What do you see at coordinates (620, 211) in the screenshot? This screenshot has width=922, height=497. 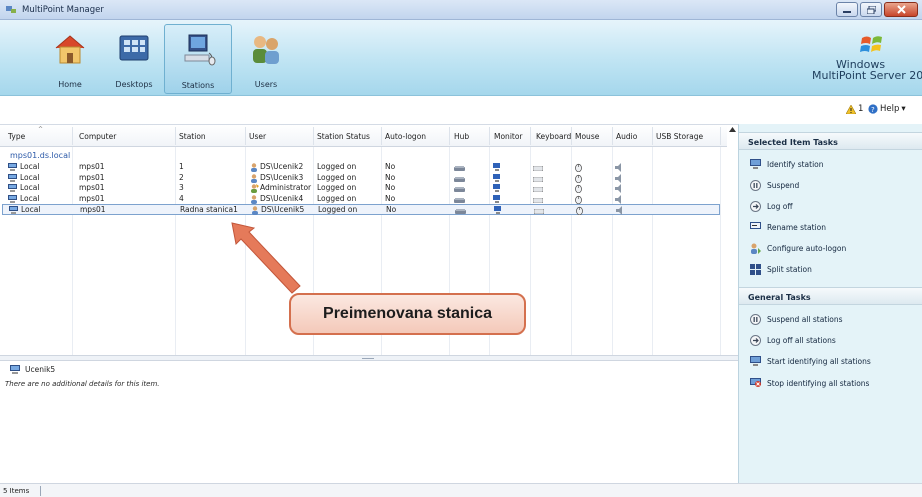 I see `audio-icon` at bounding box center [620, 211].